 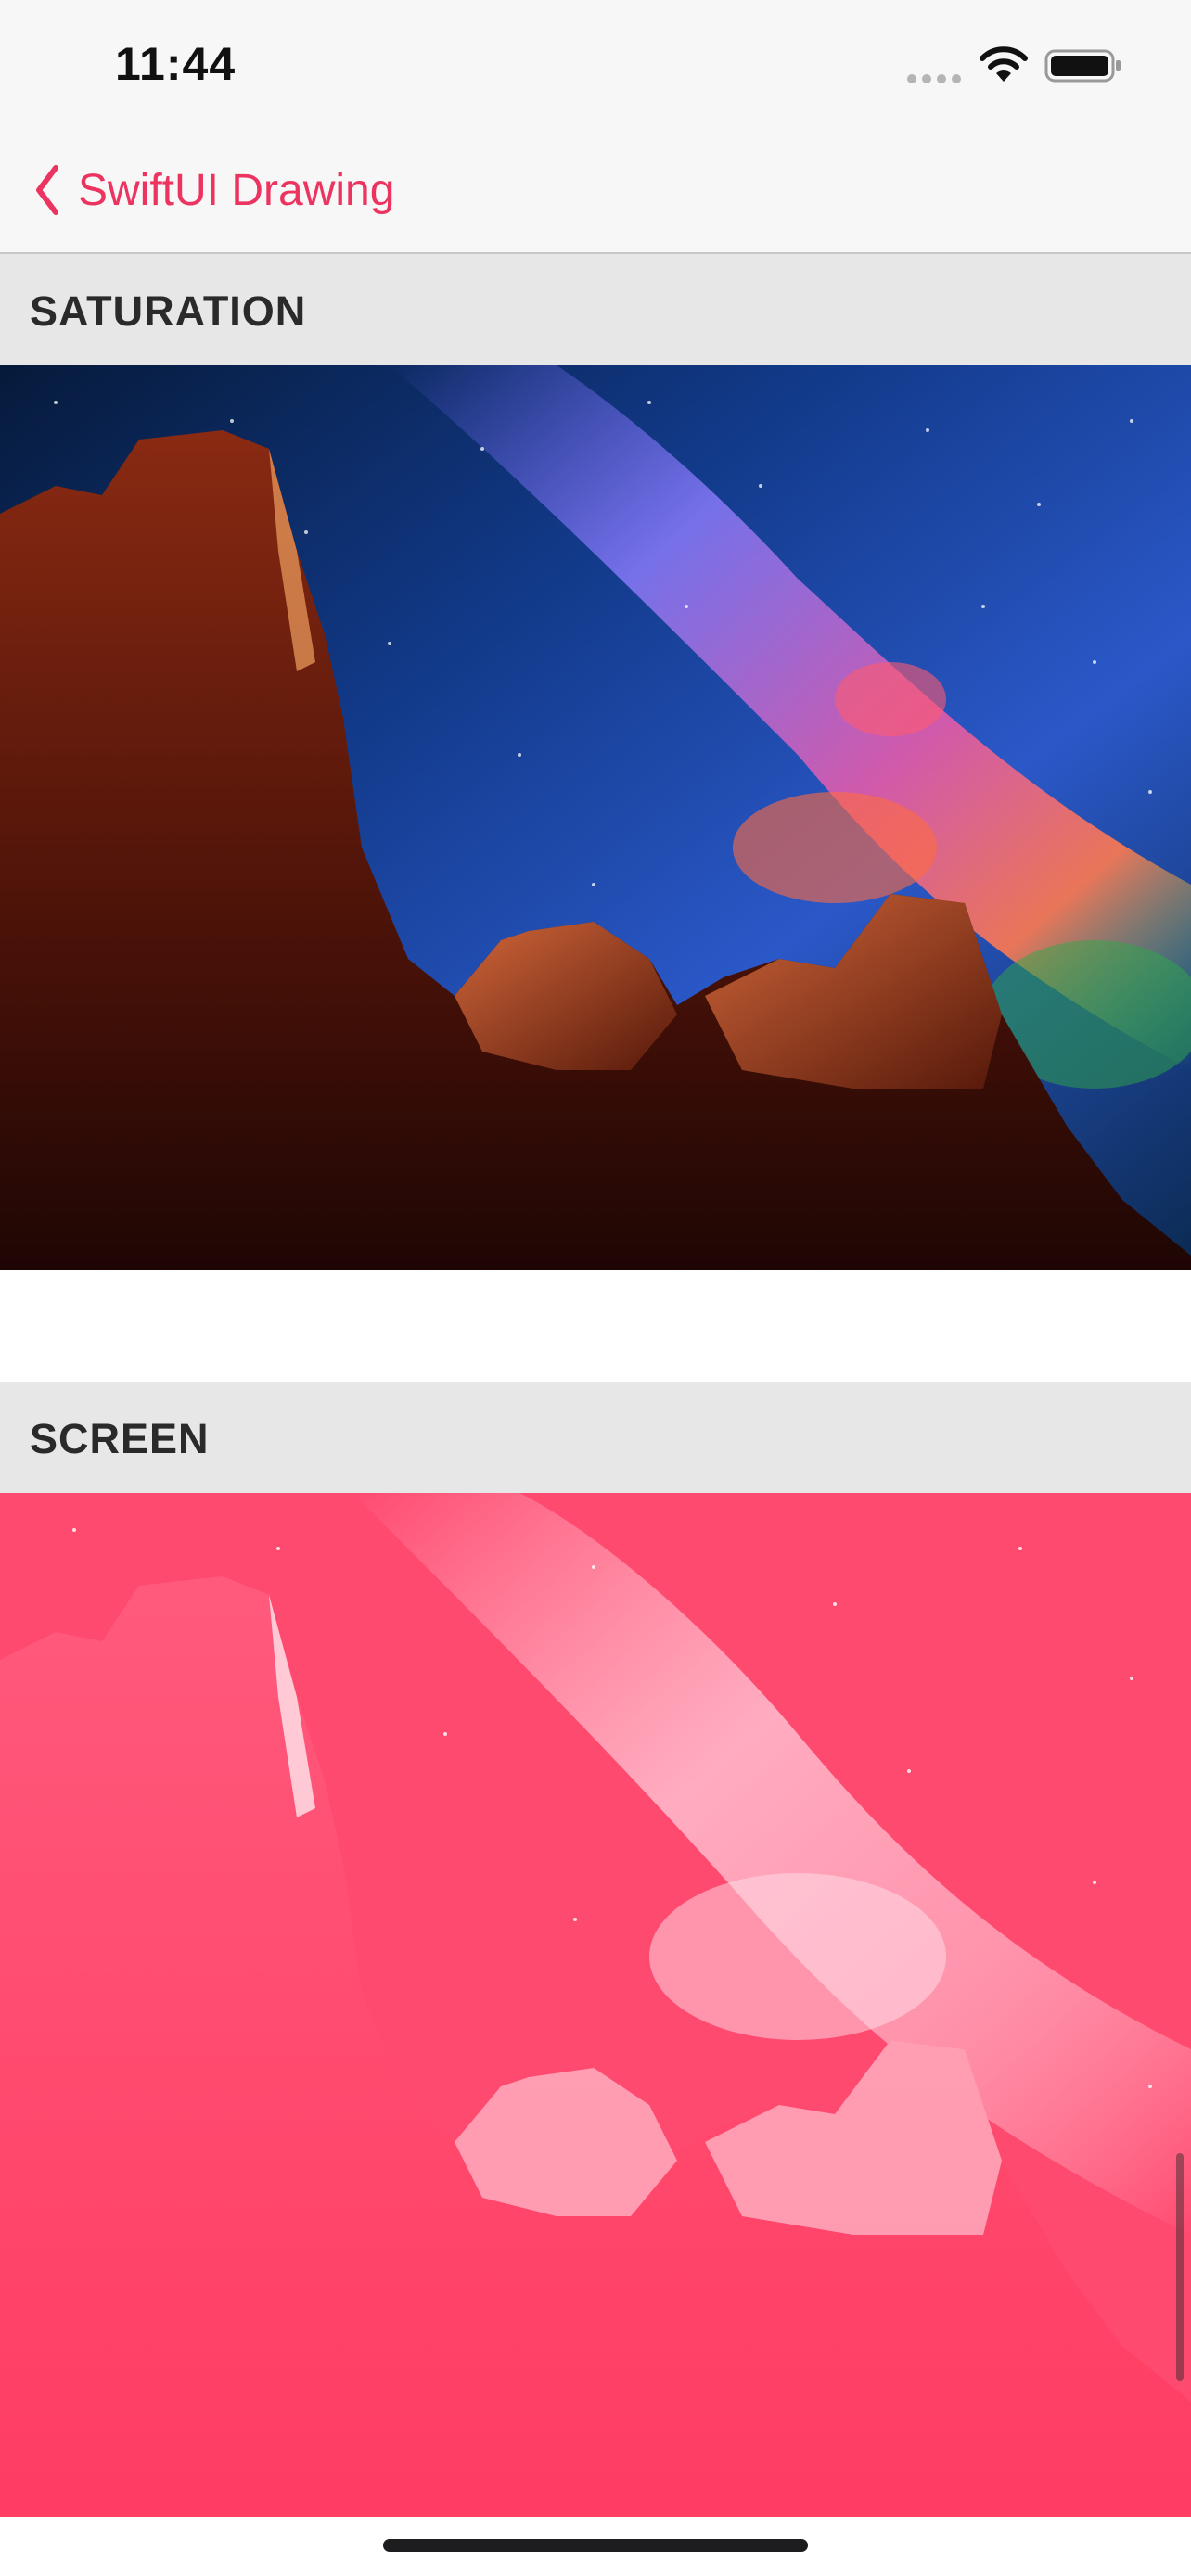 What do you see at coordinates (595, 1438) in the screenshot?
I see `section-header-screen: SCREEN` at bounding box center [595, 1438].